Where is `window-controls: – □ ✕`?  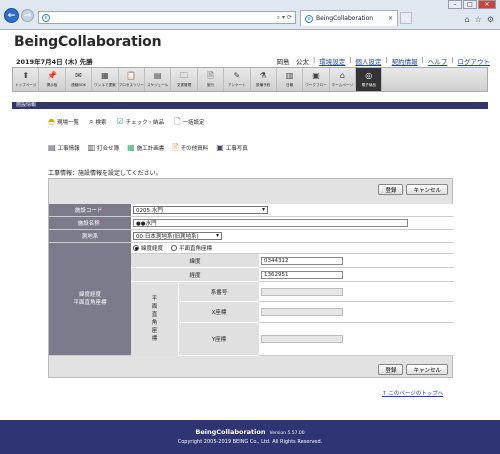 window-controls: – □ ✕ is located at coordinates (472, 4).